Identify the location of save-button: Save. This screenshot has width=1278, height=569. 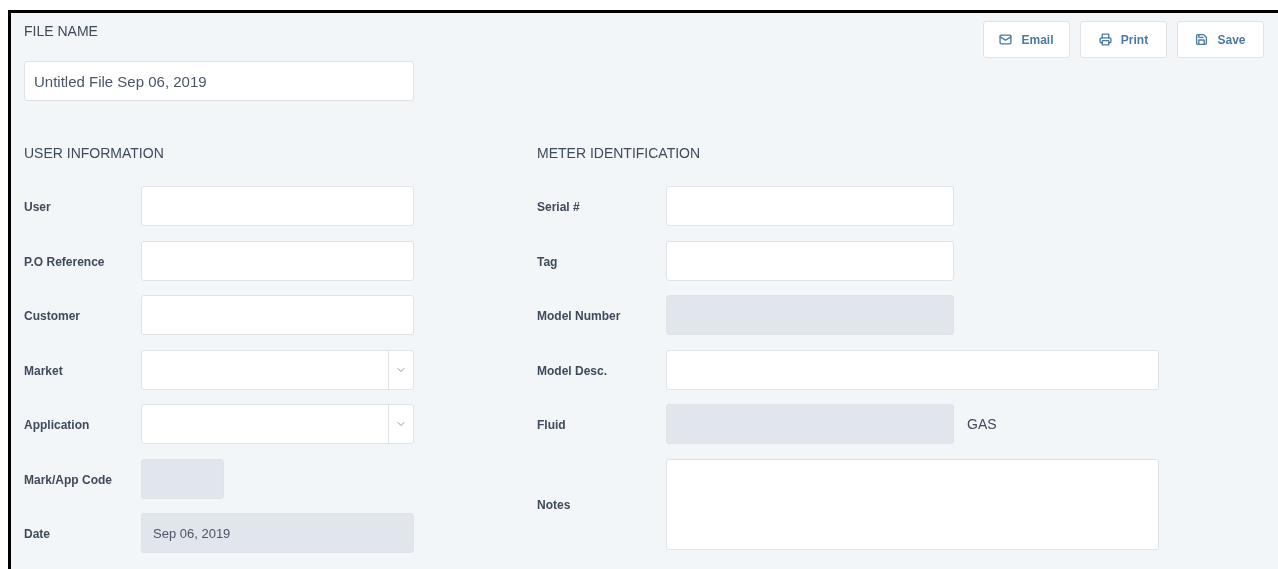
(1220, 39).